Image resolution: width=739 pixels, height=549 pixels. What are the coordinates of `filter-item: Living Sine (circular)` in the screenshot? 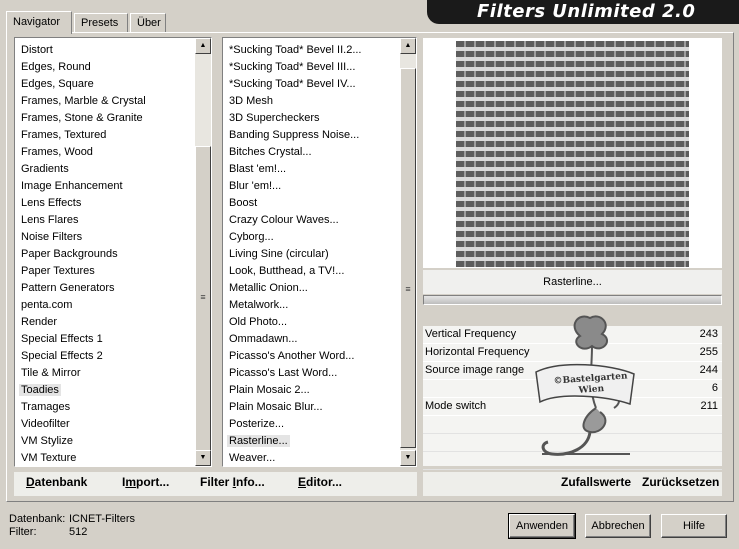 It's located at (292, 254).